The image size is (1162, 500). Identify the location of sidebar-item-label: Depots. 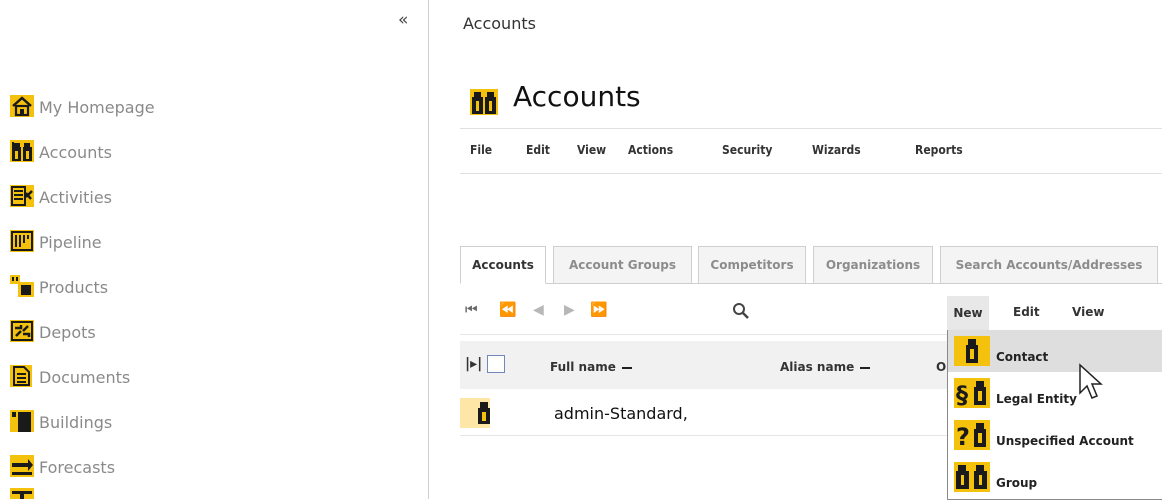
(67, 332).